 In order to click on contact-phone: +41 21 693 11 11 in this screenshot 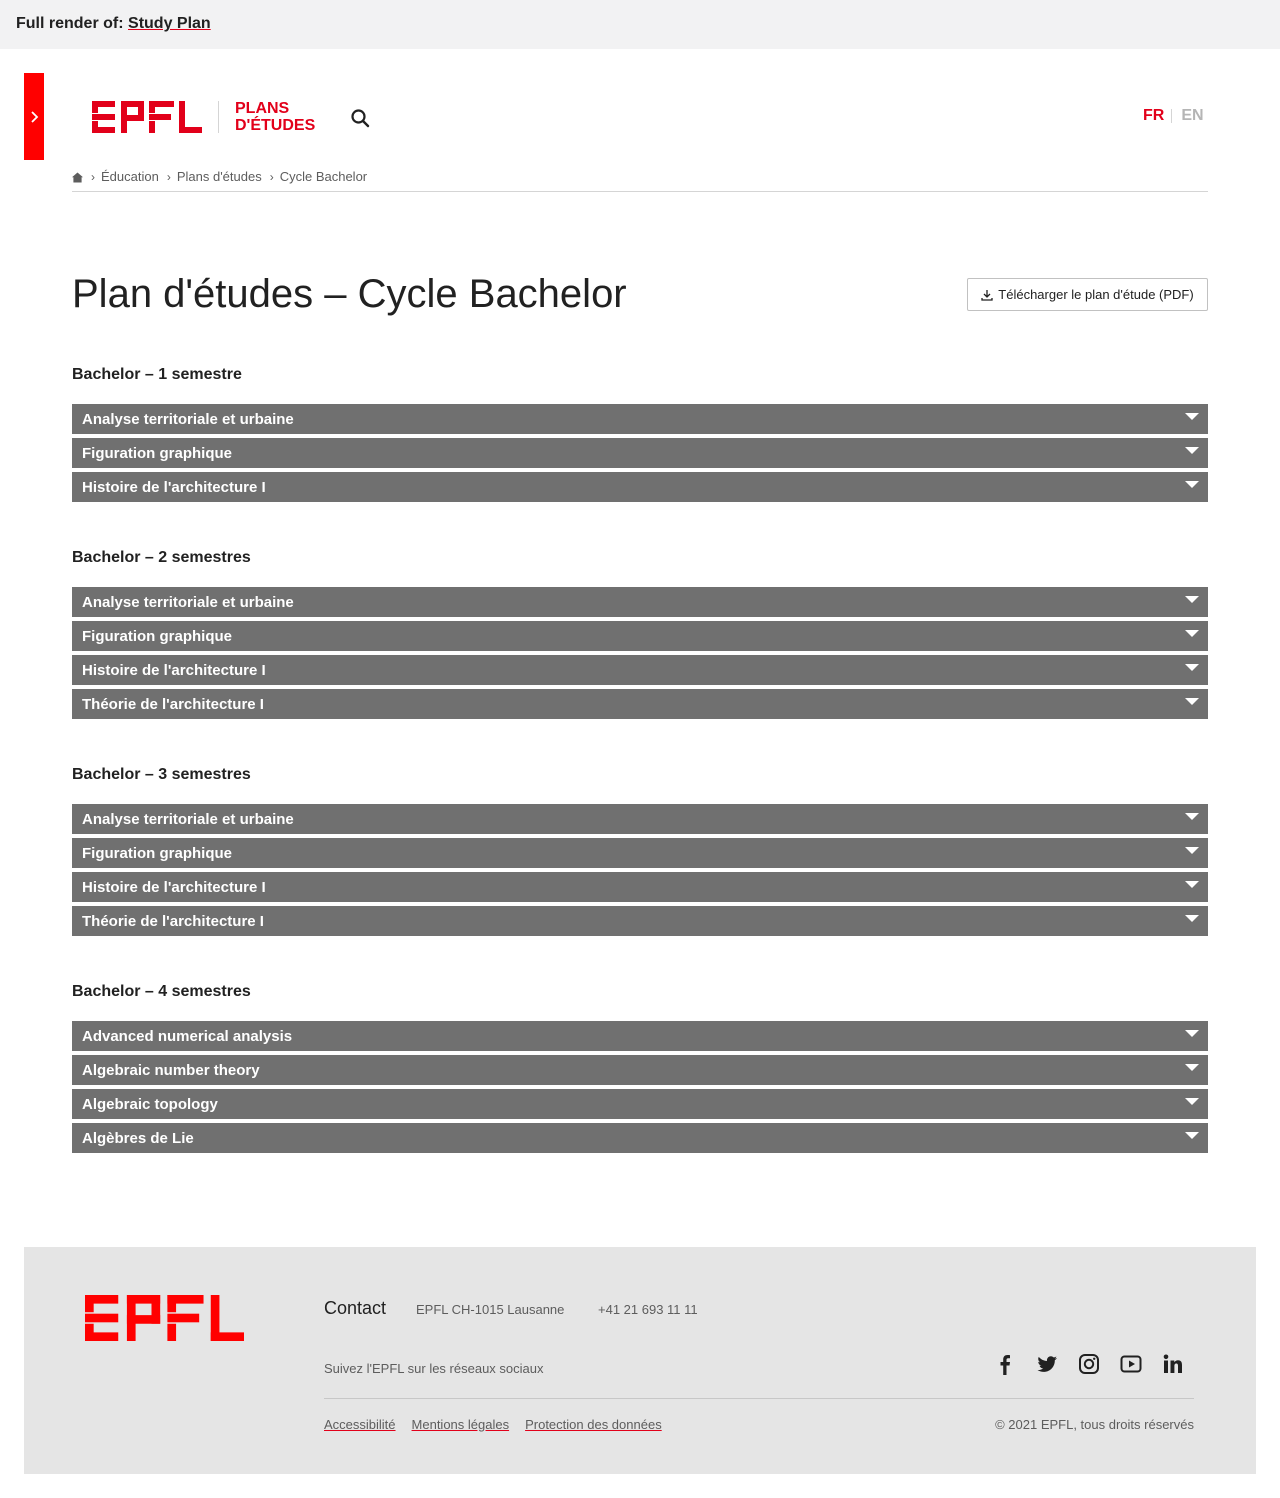, I will do `click(648, 1309)`.